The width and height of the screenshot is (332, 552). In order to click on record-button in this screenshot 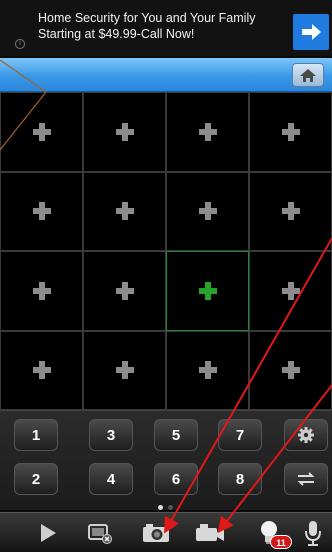, I will do `click(210, 533)`.